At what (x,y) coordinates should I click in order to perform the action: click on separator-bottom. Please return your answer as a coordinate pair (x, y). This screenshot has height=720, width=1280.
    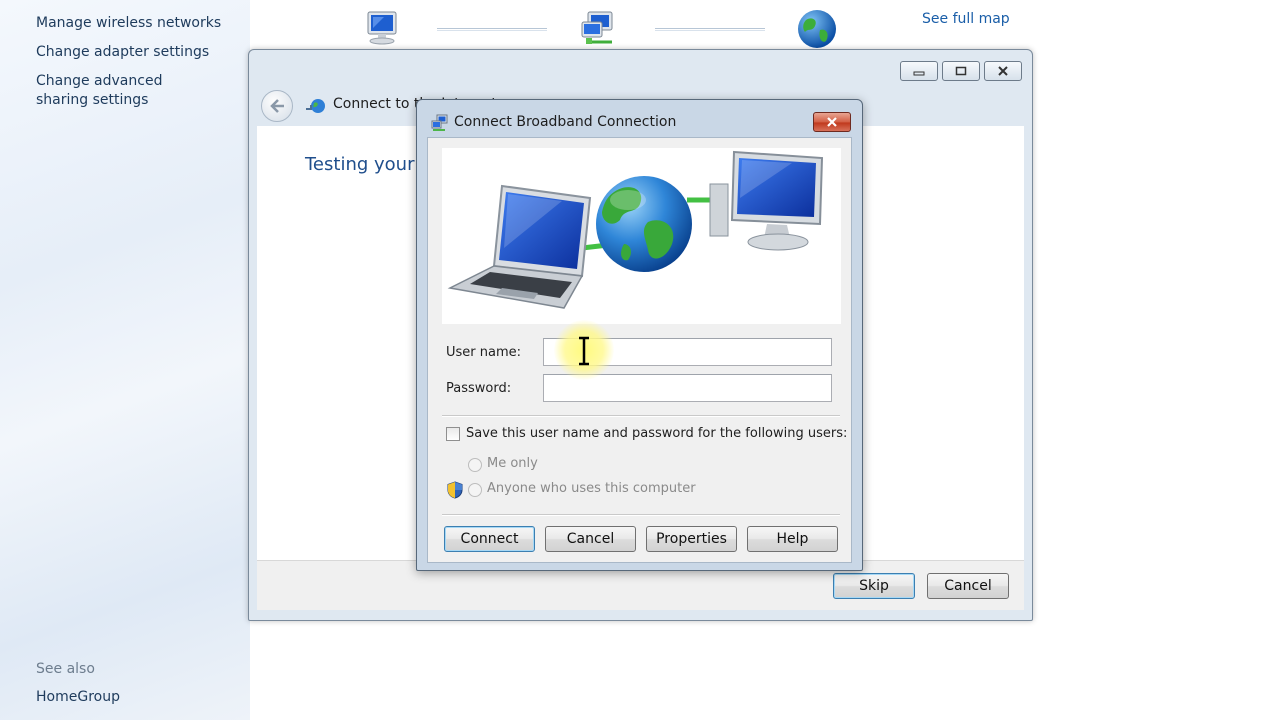
    Looking at the image, I should click on (641, 515).